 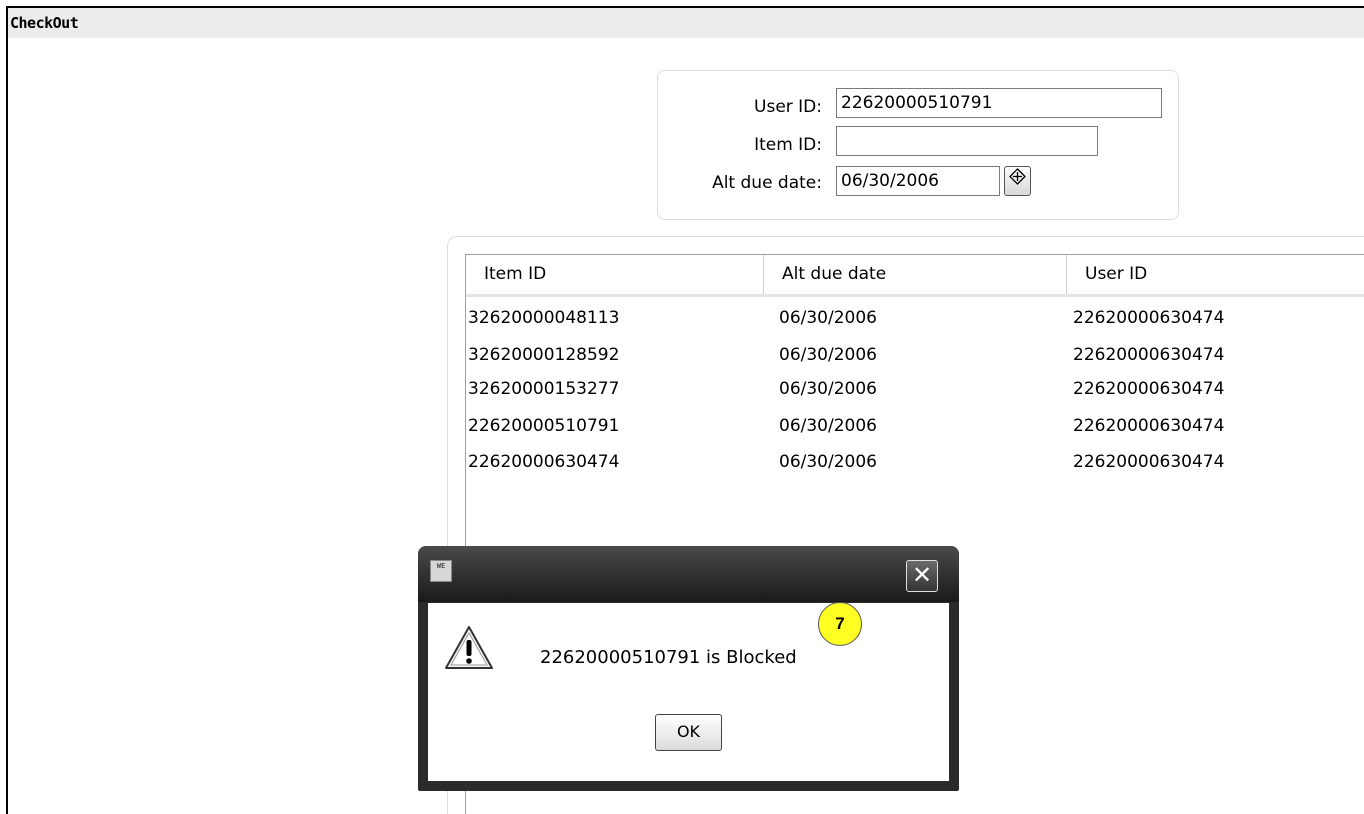 I want to click on step-callout-badge: 7, so click(x=840, y=624).